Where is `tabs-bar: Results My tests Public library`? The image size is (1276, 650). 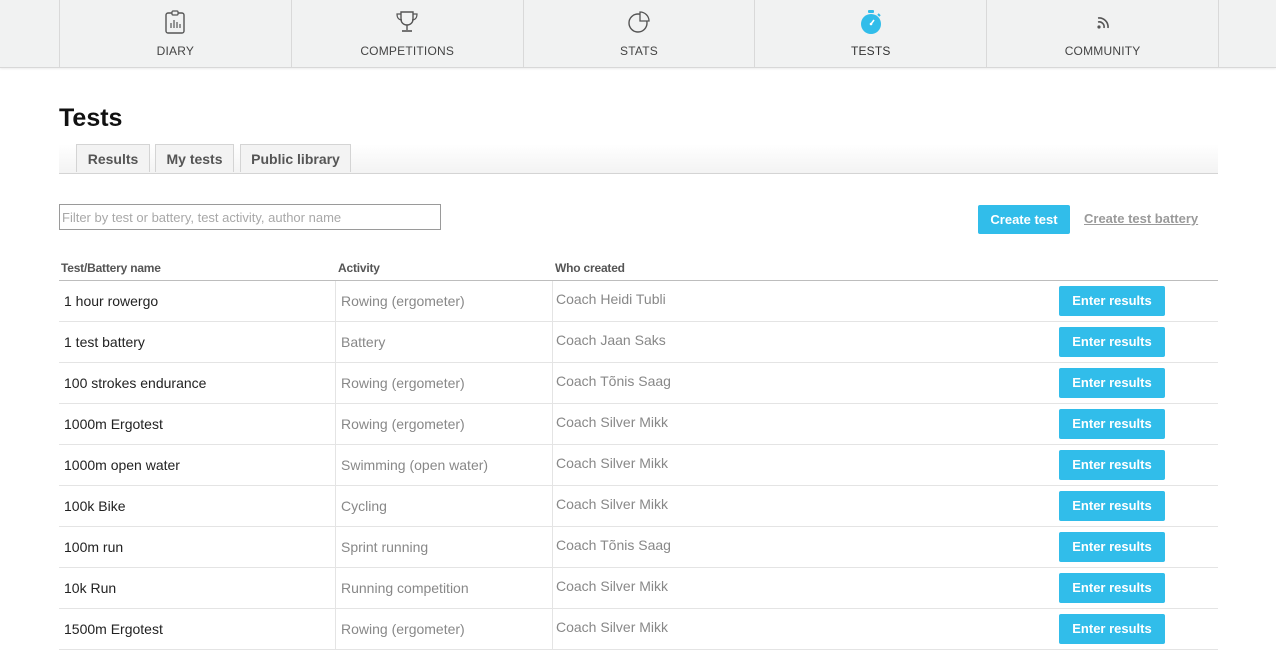
tabs-bar: Results My tests Public library is located at coordinates (638, 159).